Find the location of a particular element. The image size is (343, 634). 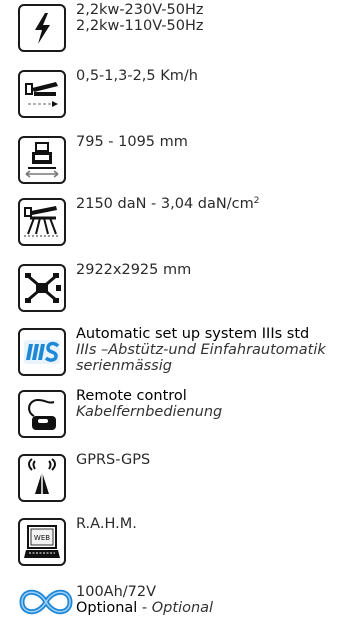

load-value: 2150 daN - 3,04 daN/cm2 is located at coordinates (206, 204).